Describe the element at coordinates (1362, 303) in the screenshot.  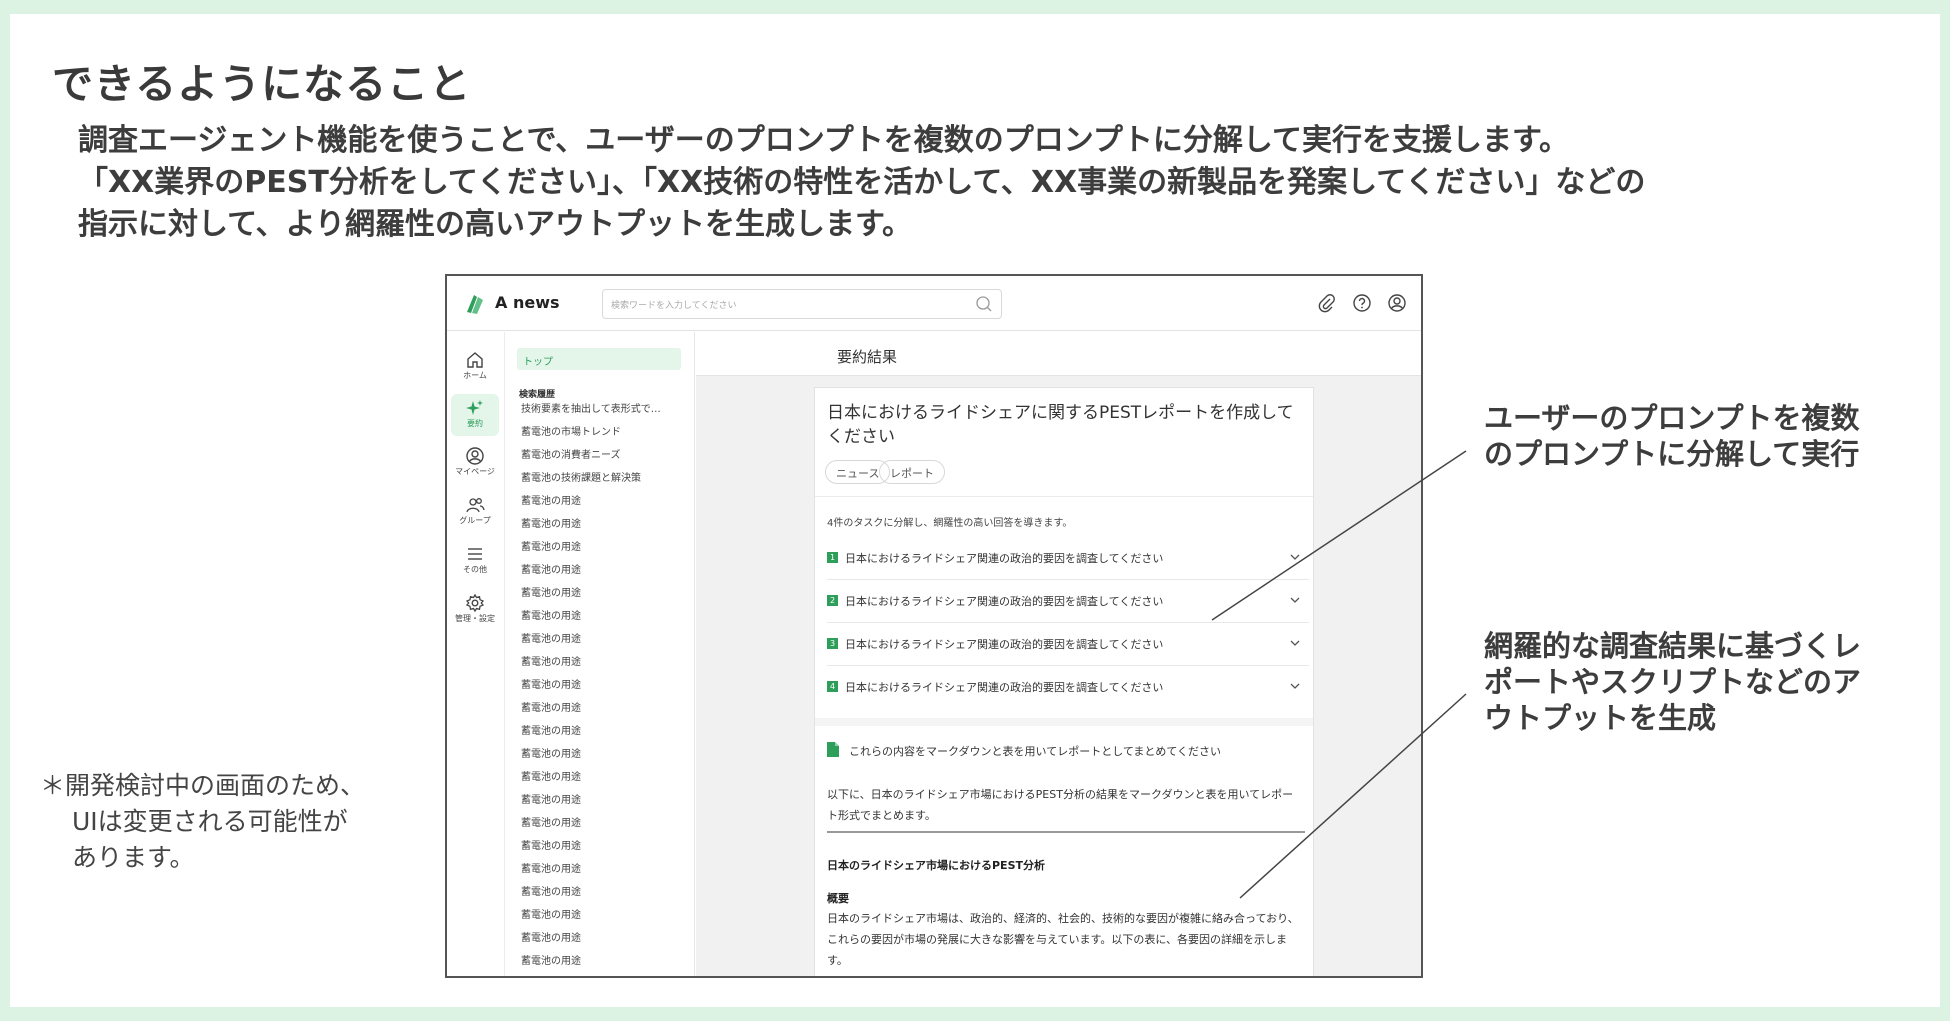
I see `help-icon` at that location.